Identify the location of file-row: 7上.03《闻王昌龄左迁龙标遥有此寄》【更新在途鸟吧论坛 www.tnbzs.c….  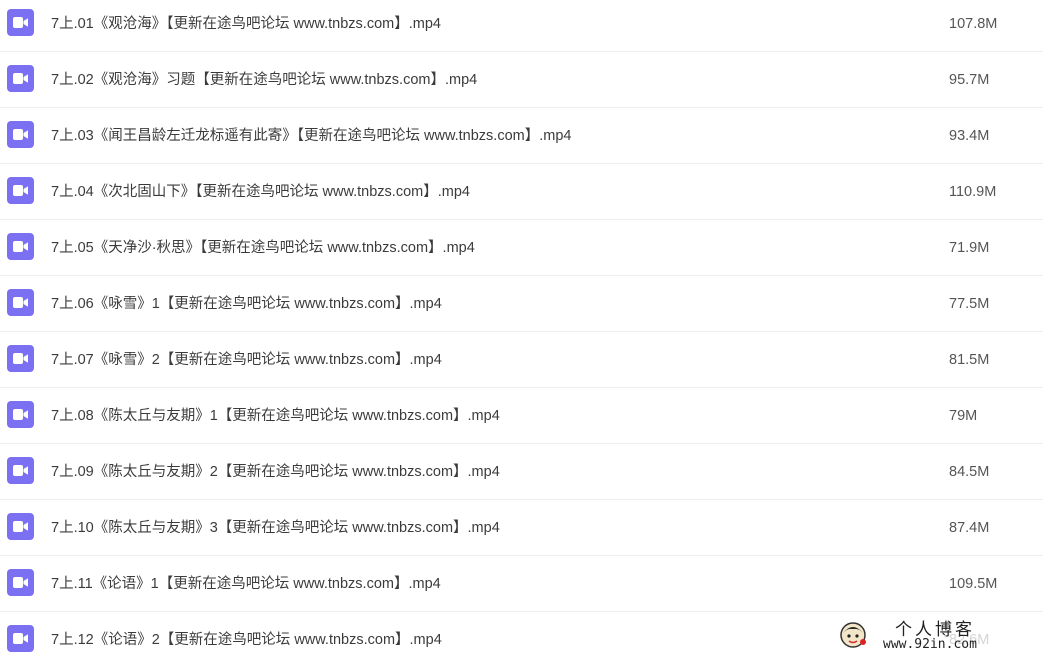
(521, 136).